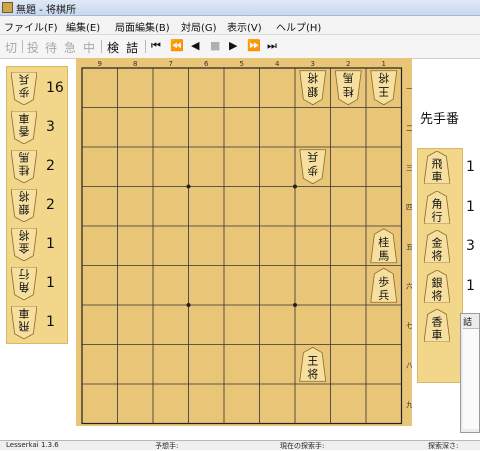 The image size is (480, 451). Describe the element at coordinates (135, 64) in the screenshot. I see `file-label: 8` at that location.